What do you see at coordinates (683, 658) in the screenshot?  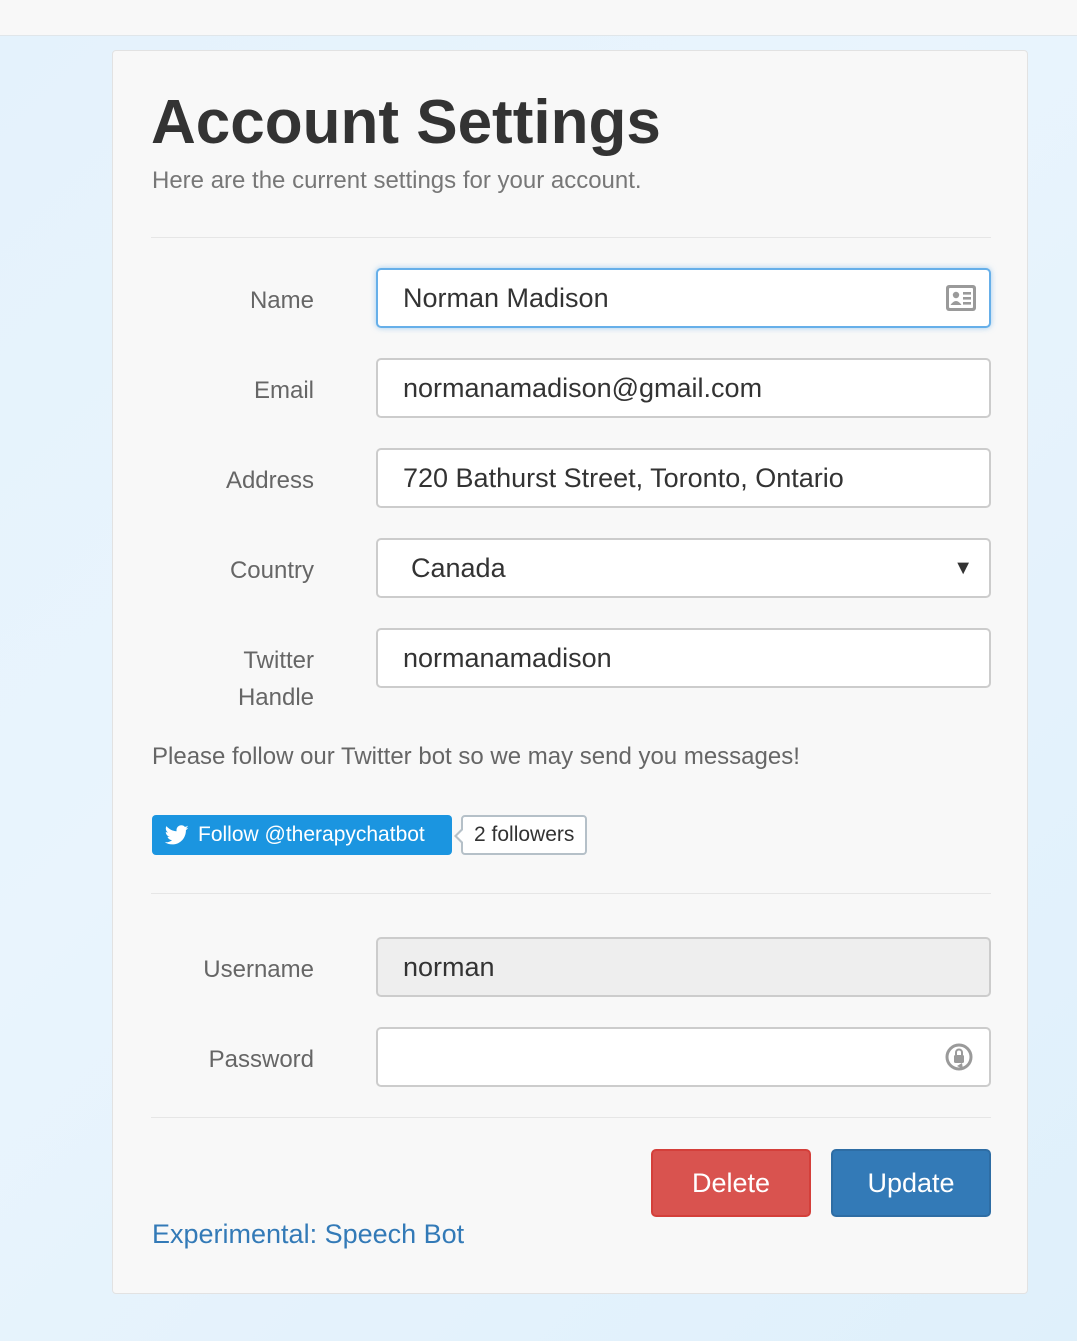 I see `twitter-handle-input: normanamadison` at bounding box center [683, 658].